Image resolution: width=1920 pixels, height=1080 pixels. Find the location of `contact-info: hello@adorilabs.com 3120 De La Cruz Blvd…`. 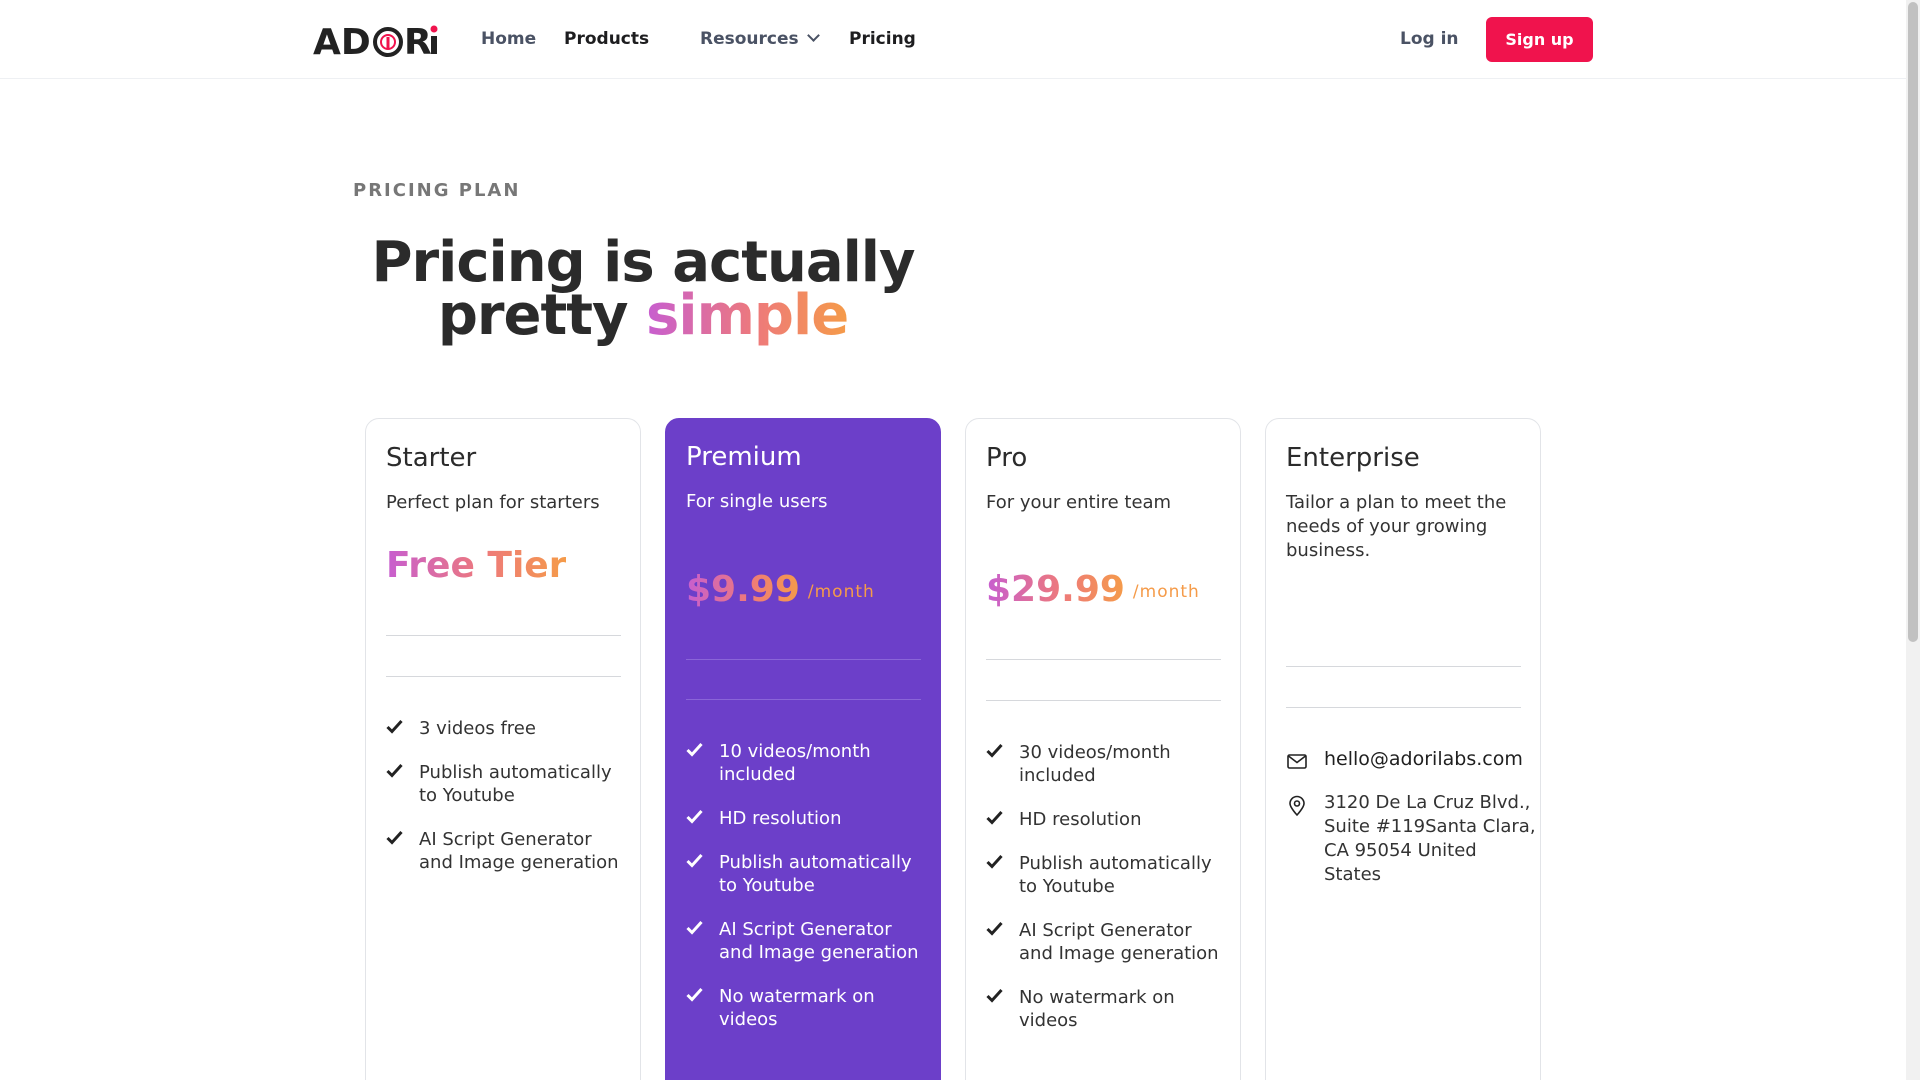

contact-info: hello@adorilabs.com 3120 De La Cruz Blvd… is located at coordinates (1411, 827).